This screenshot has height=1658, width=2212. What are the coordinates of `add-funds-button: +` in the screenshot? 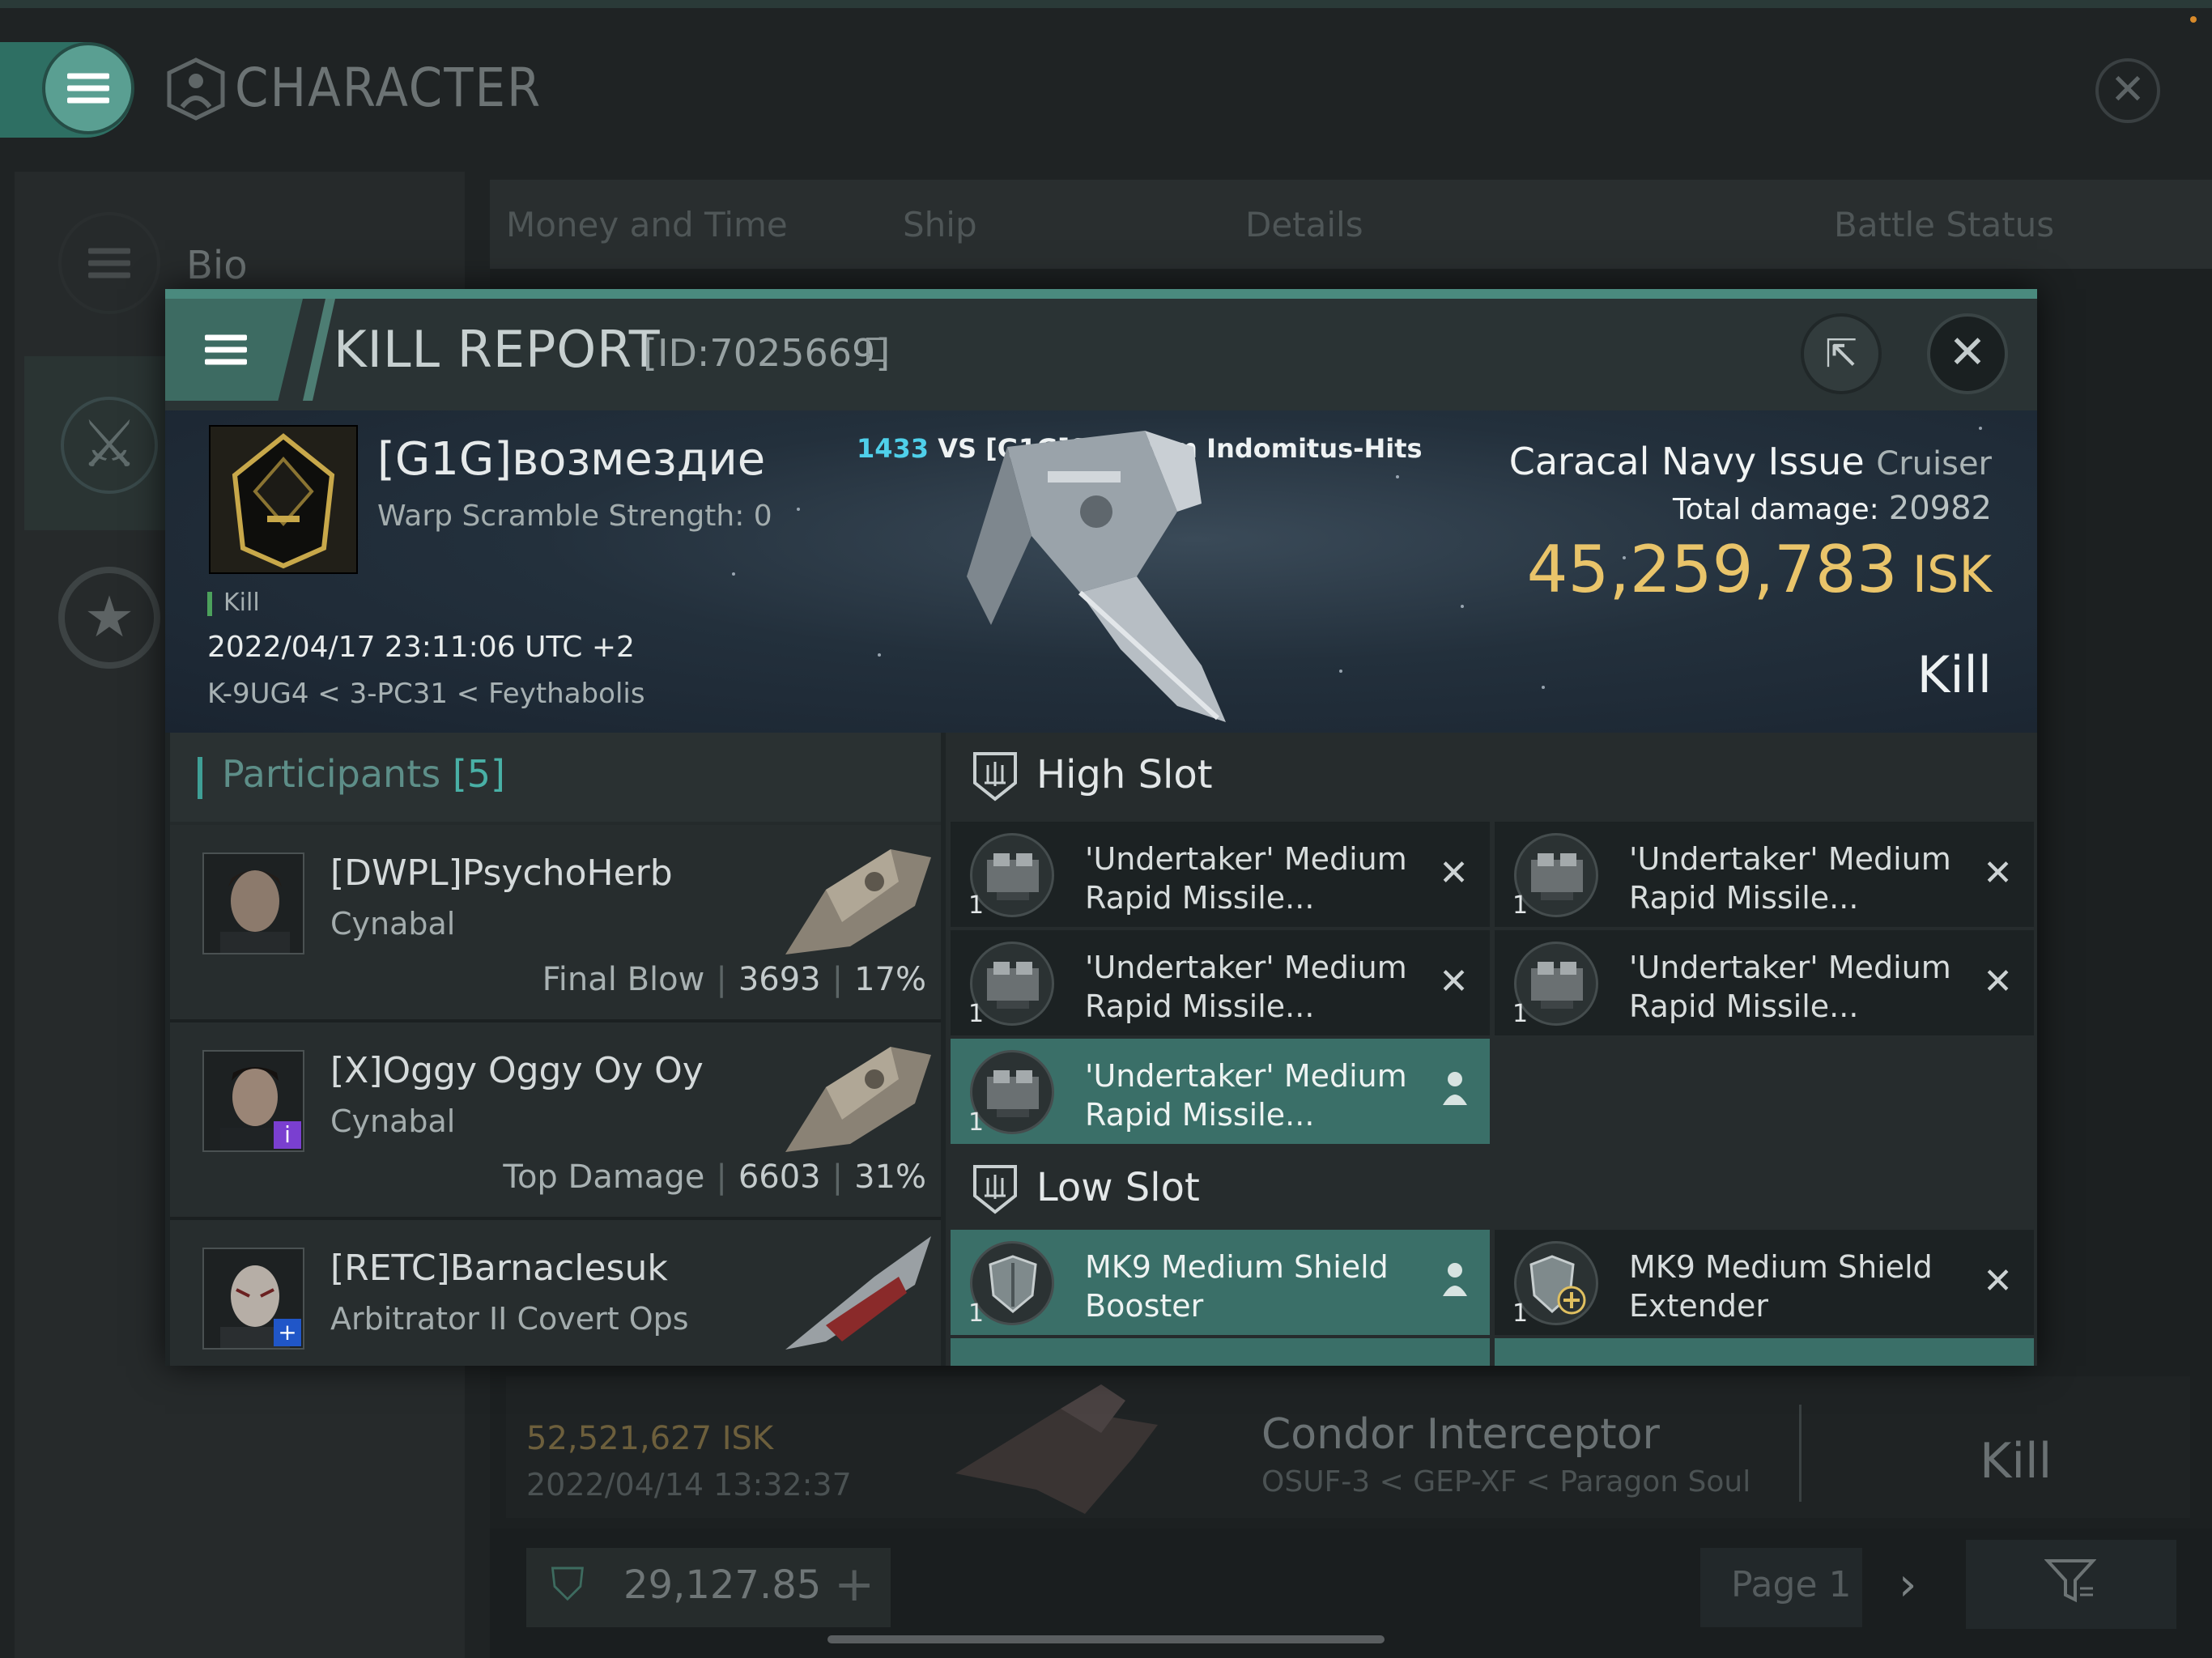 It's located at (854, 1584).